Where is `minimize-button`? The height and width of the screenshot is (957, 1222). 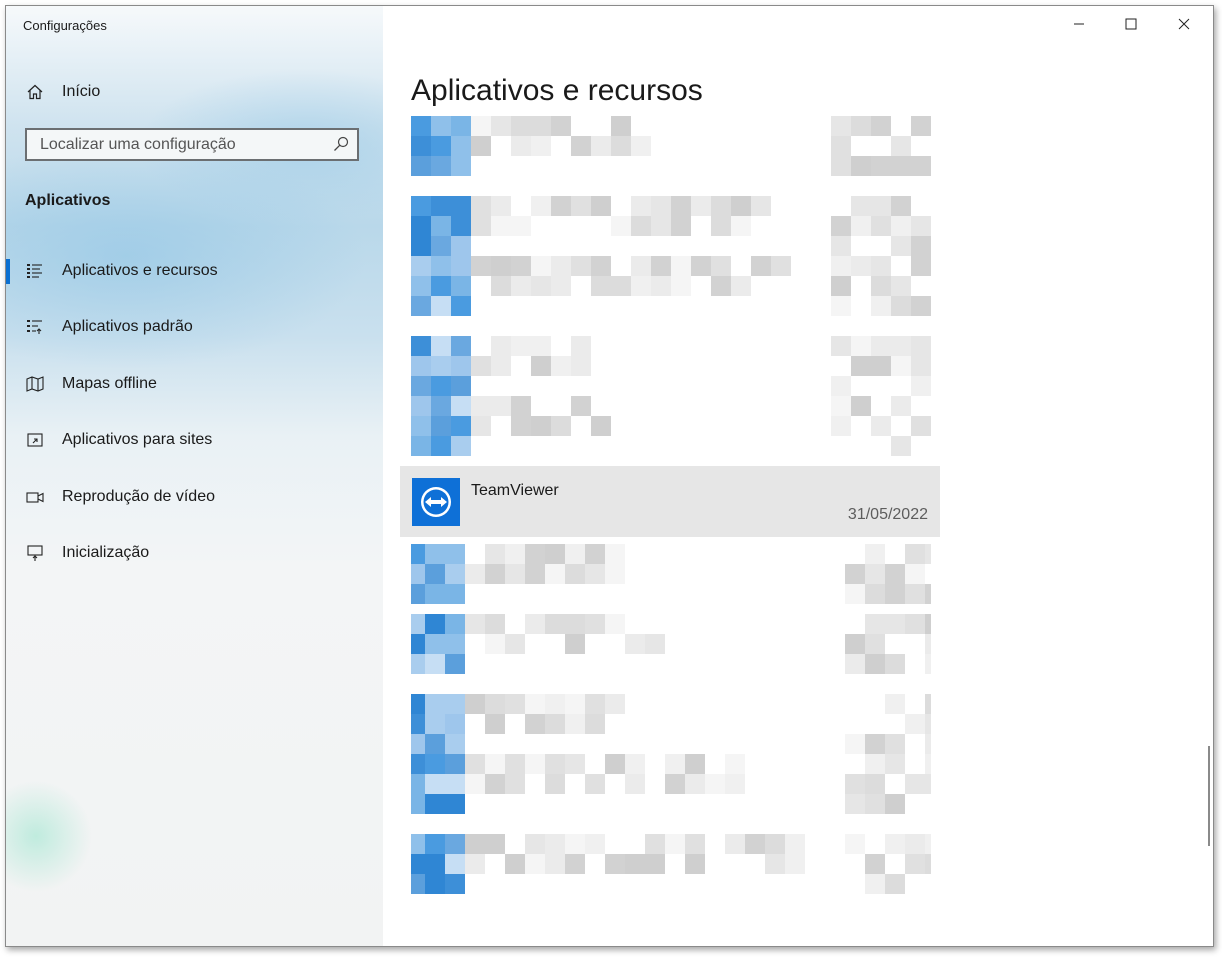 minimize-button is located at coordinates (1079, 26).